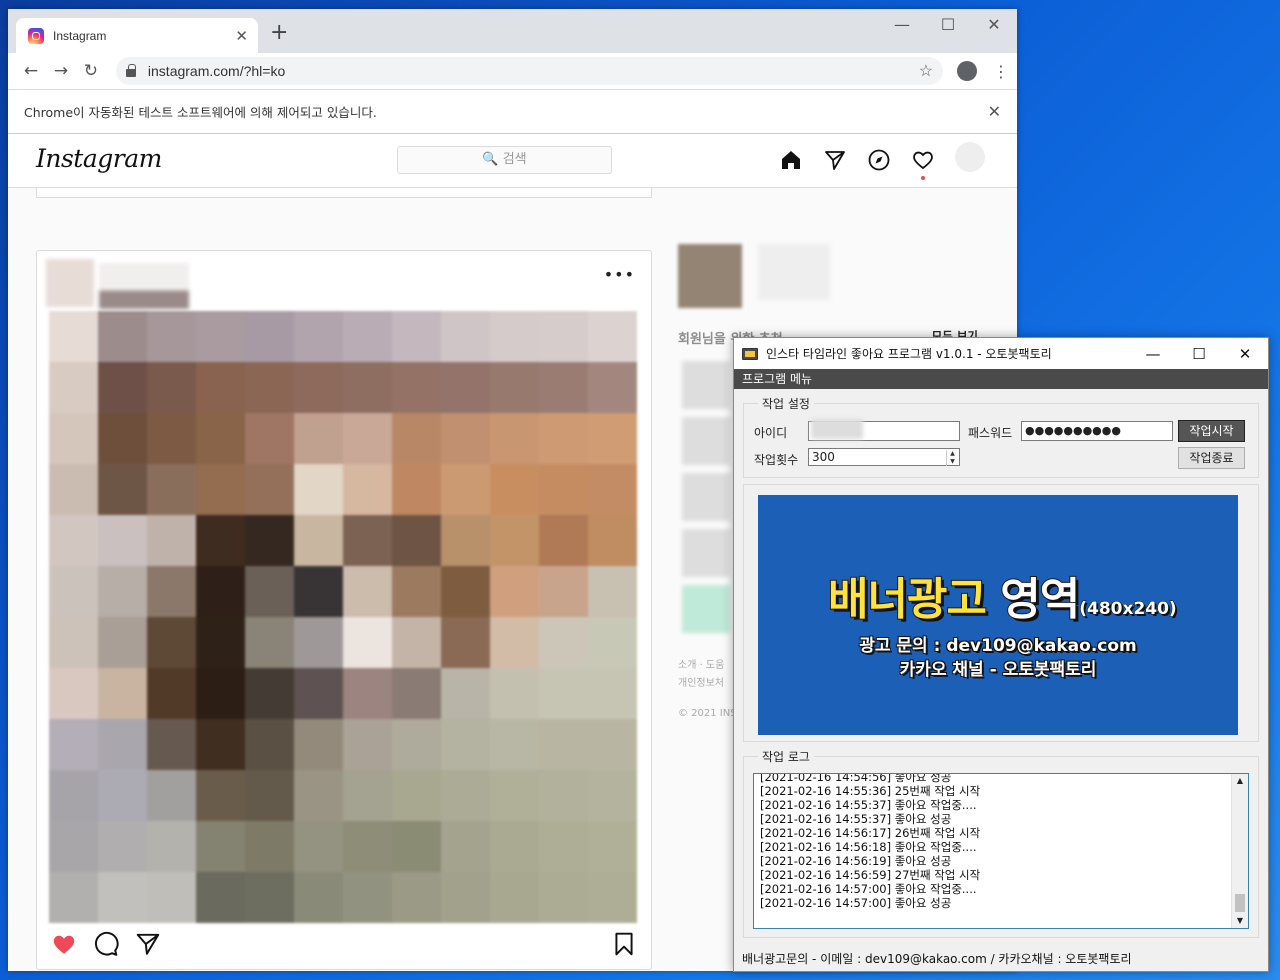 This screenshot has width=1280, height=980. What do you see at coordinates (529, 71) in the screenshot?
I see `address-bar: instagram.com/?hl=ko ☆` at bounding box center [529, 71].